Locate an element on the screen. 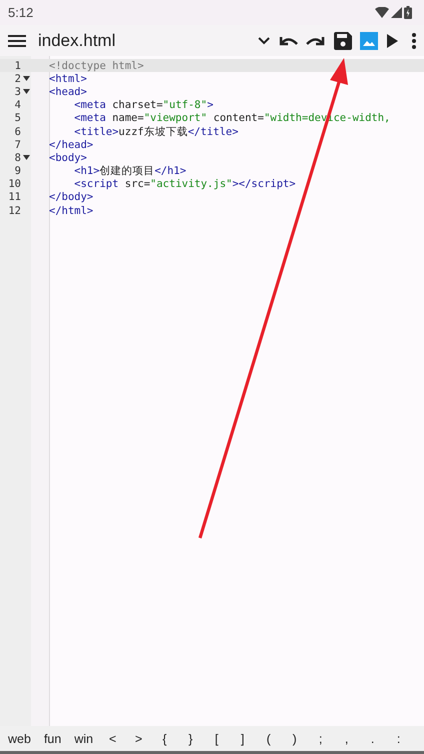 The height and width of the screenshot is (754, 424). line-number: 3 is located at coordinates (17, 92).